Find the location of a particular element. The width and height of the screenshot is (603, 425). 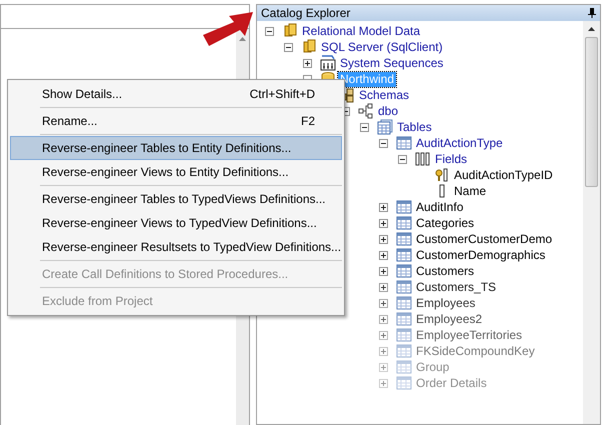

tree-item: Name is located at coordinates (470, 191).